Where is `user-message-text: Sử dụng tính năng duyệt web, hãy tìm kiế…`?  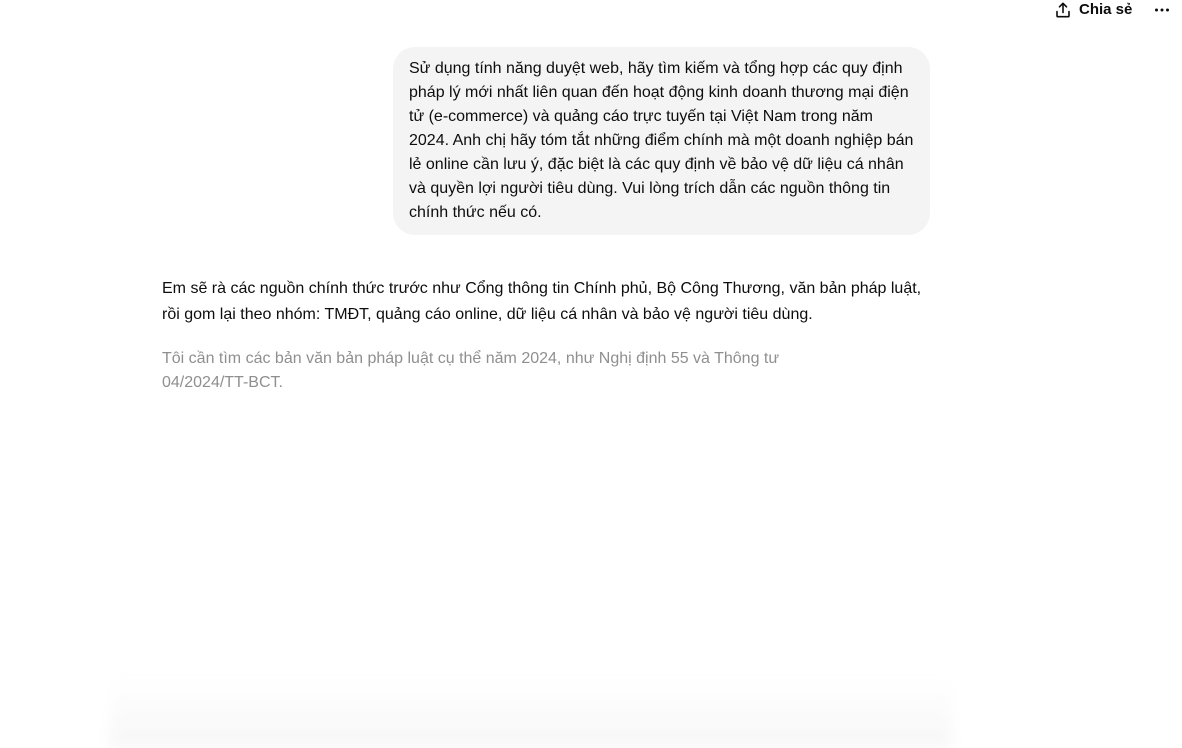 user-message-text: Sử dụng tính năng duyệt web, hãy tìm kiế… is located at coordinates (661, 140).